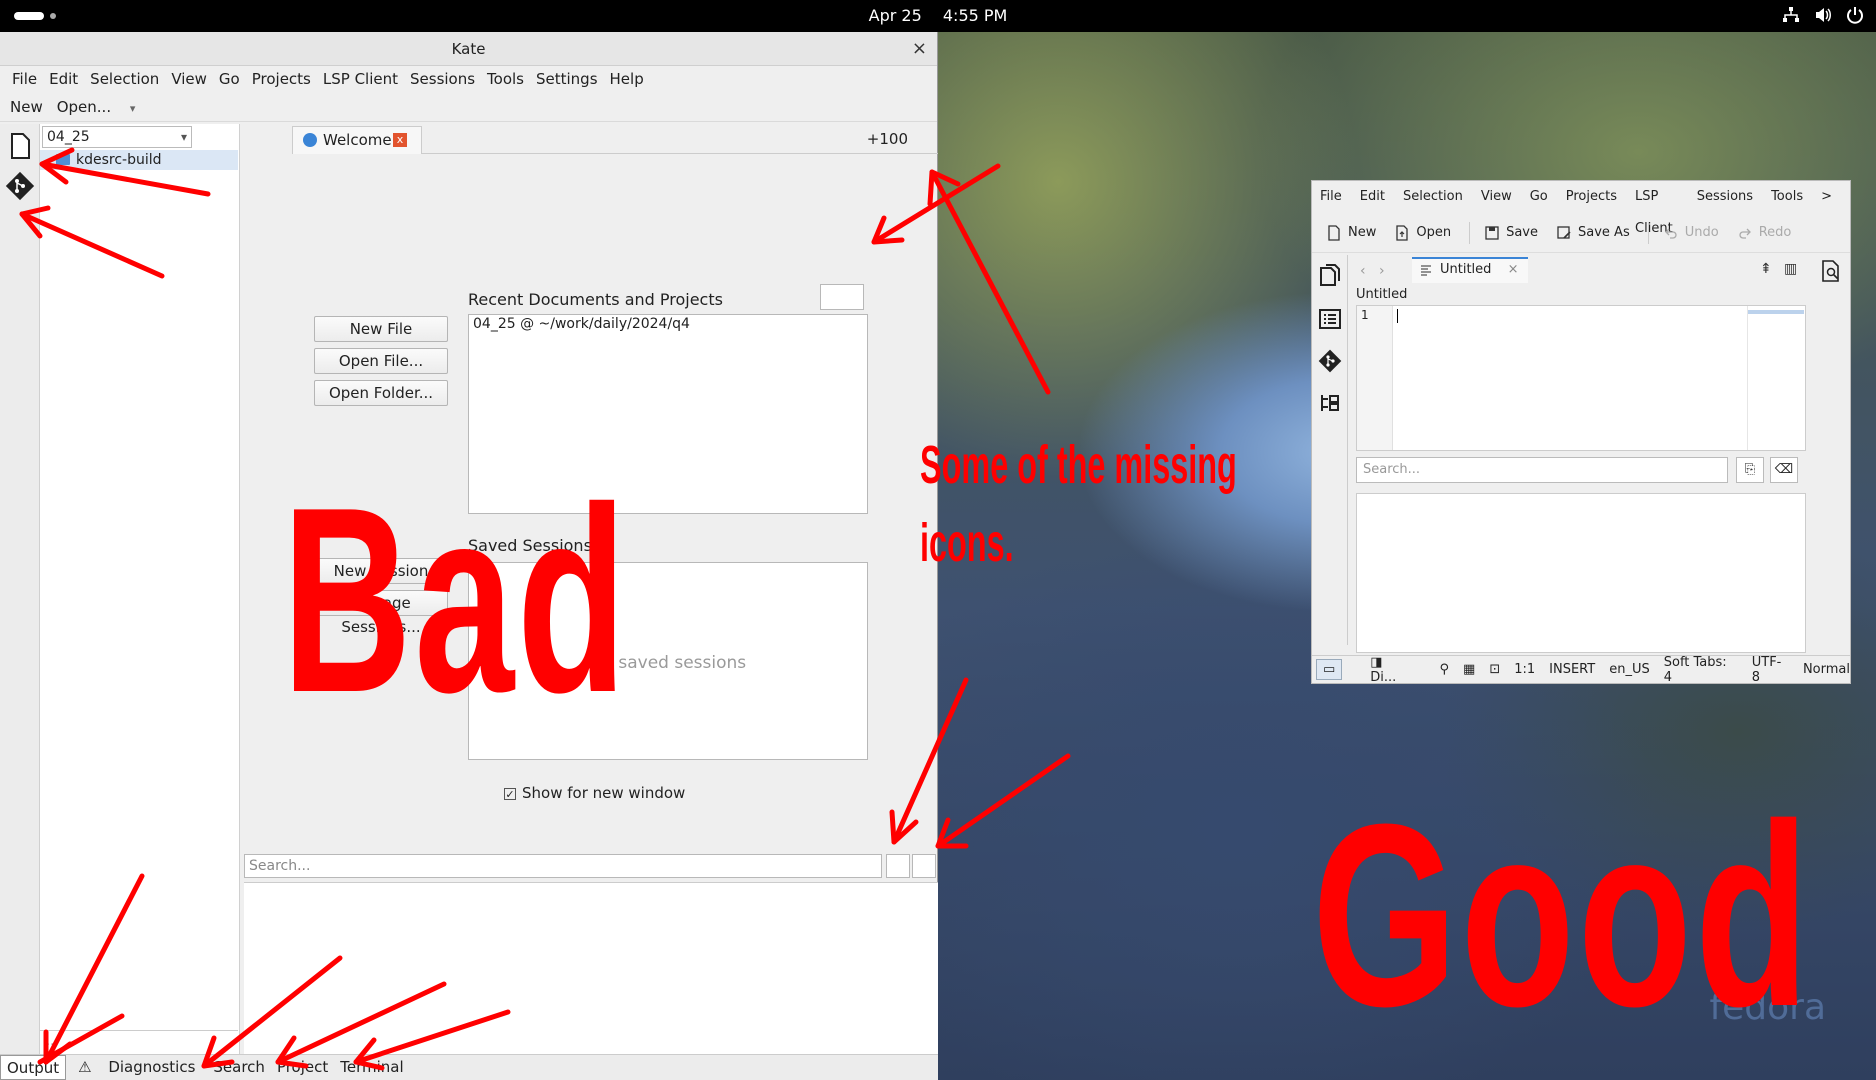 Image resolution: width=1876 pixels, height=1080 pixels. Describe the element at coordinates (1372, 271) in the screenshot. I see `nav-arrows: ‹ ›` at that location.